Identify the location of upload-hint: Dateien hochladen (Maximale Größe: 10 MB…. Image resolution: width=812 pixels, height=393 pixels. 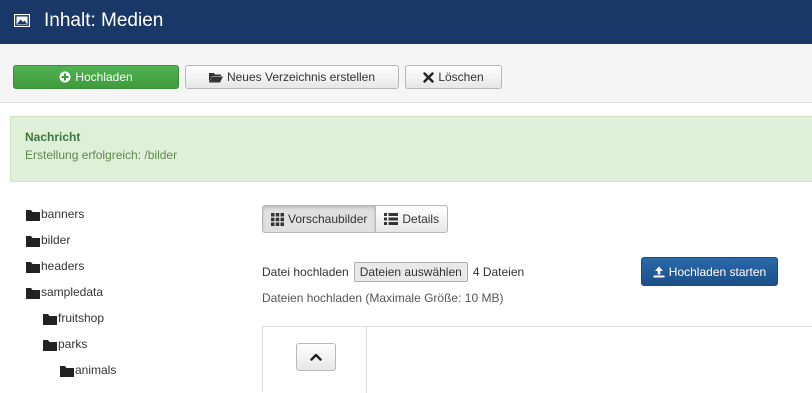
(383, 298).